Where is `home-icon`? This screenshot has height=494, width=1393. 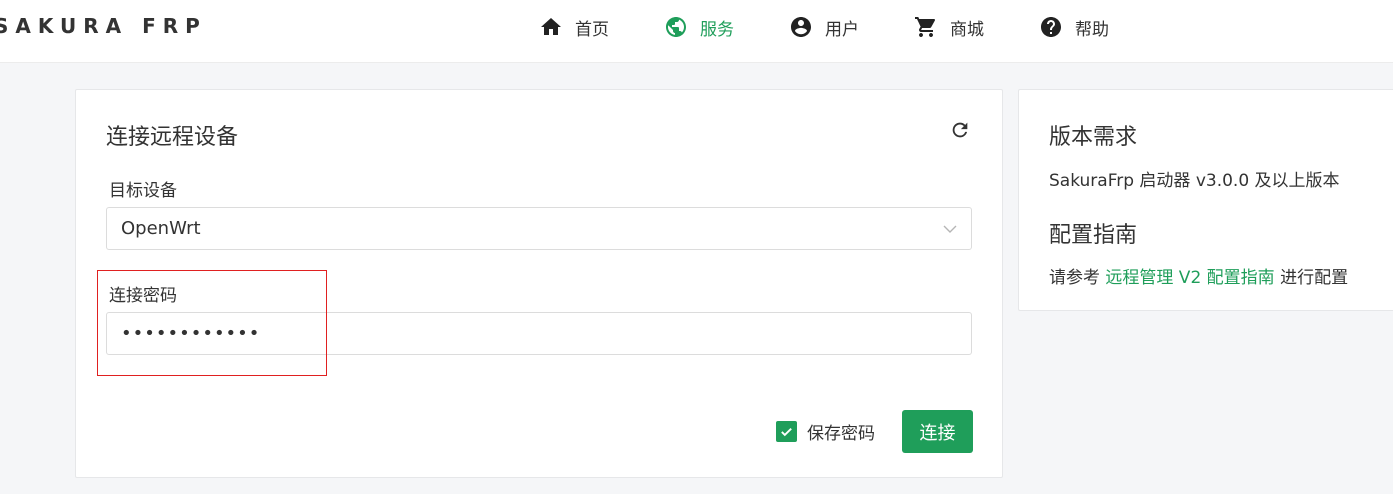
home-icon is located at coordinates (551, 26).